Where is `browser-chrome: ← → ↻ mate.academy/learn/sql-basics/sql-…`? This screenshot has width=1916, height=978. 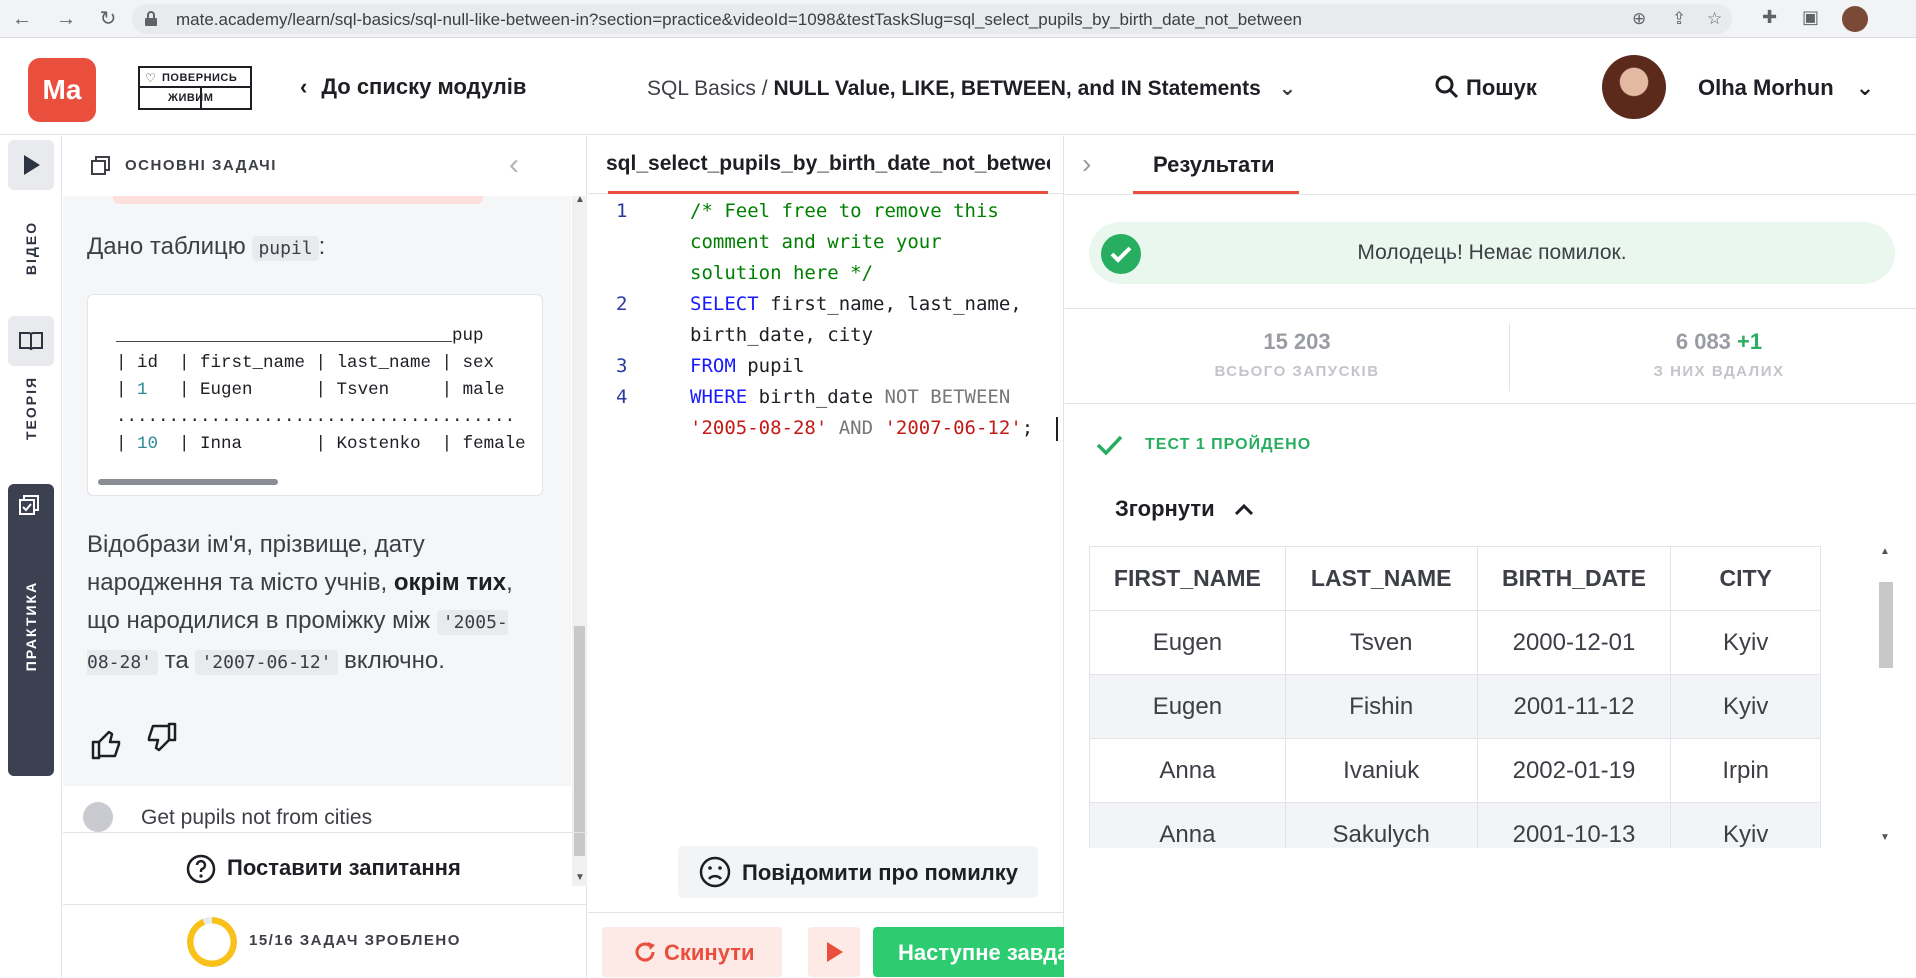 browser-chrome: ← → ↻ mate.academy/learn/sql-basics/sql-… is located at coordinates (958, 19).